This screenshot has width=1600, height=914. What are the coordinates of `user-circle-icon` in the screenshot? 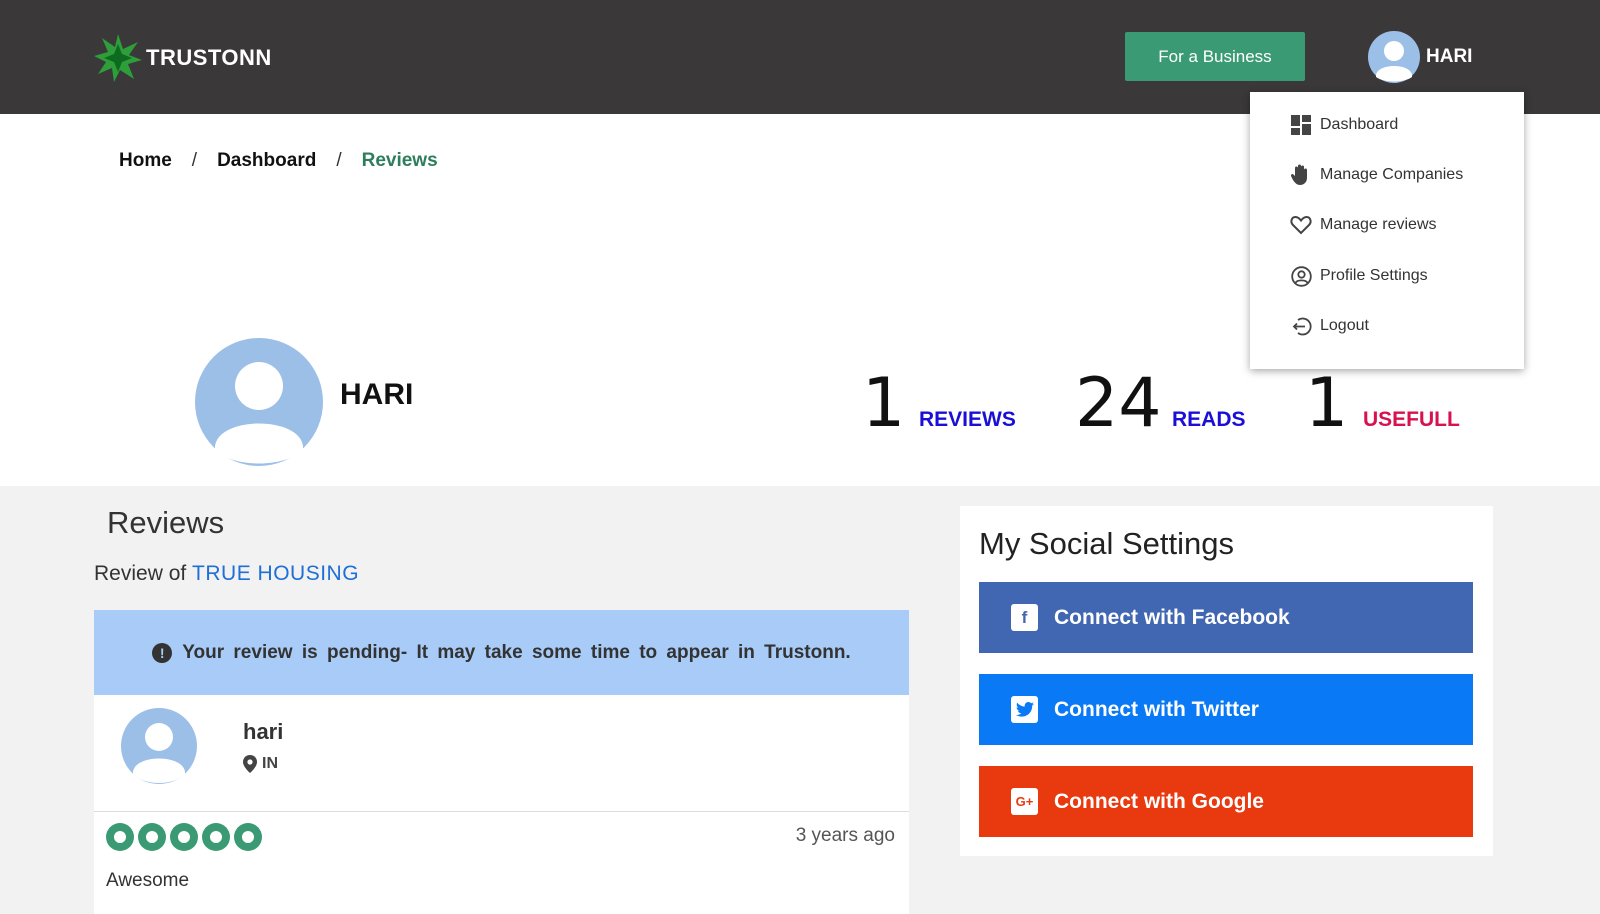 It's located at (1301, 276).